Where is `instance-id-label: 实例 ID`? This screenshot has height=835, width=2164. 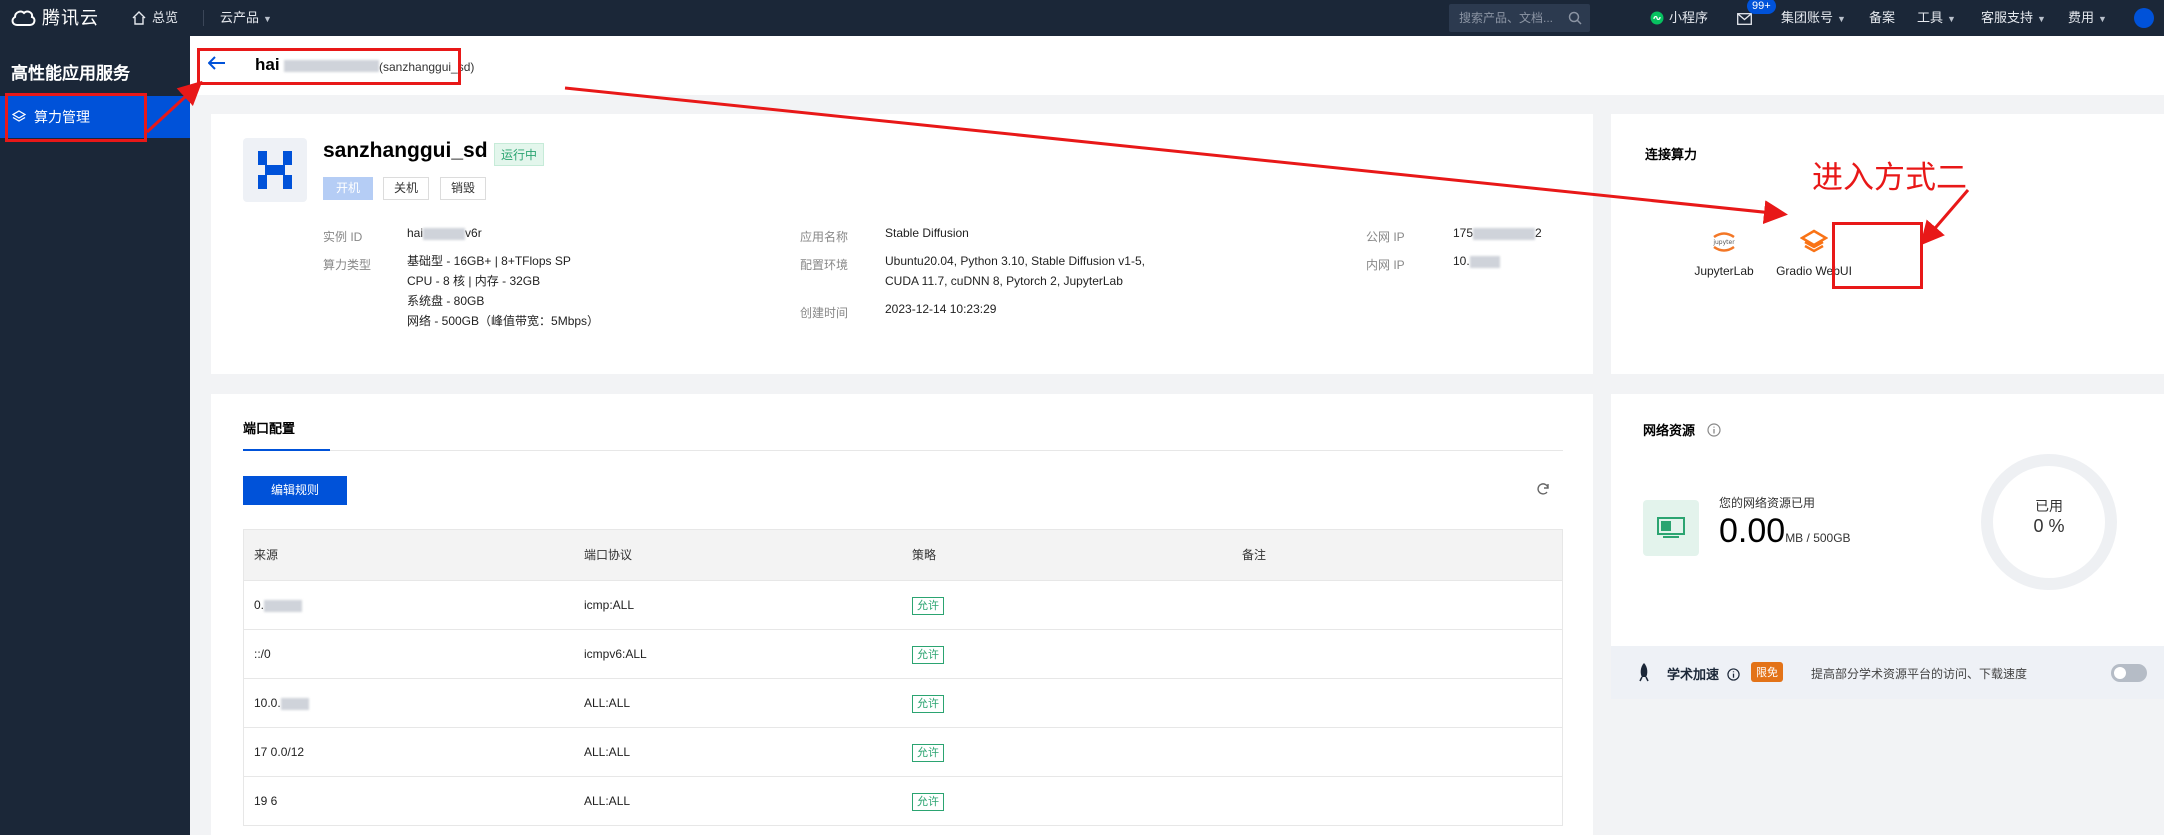 instance-id-label: 实例 ID is located at coordinates (343, 237).